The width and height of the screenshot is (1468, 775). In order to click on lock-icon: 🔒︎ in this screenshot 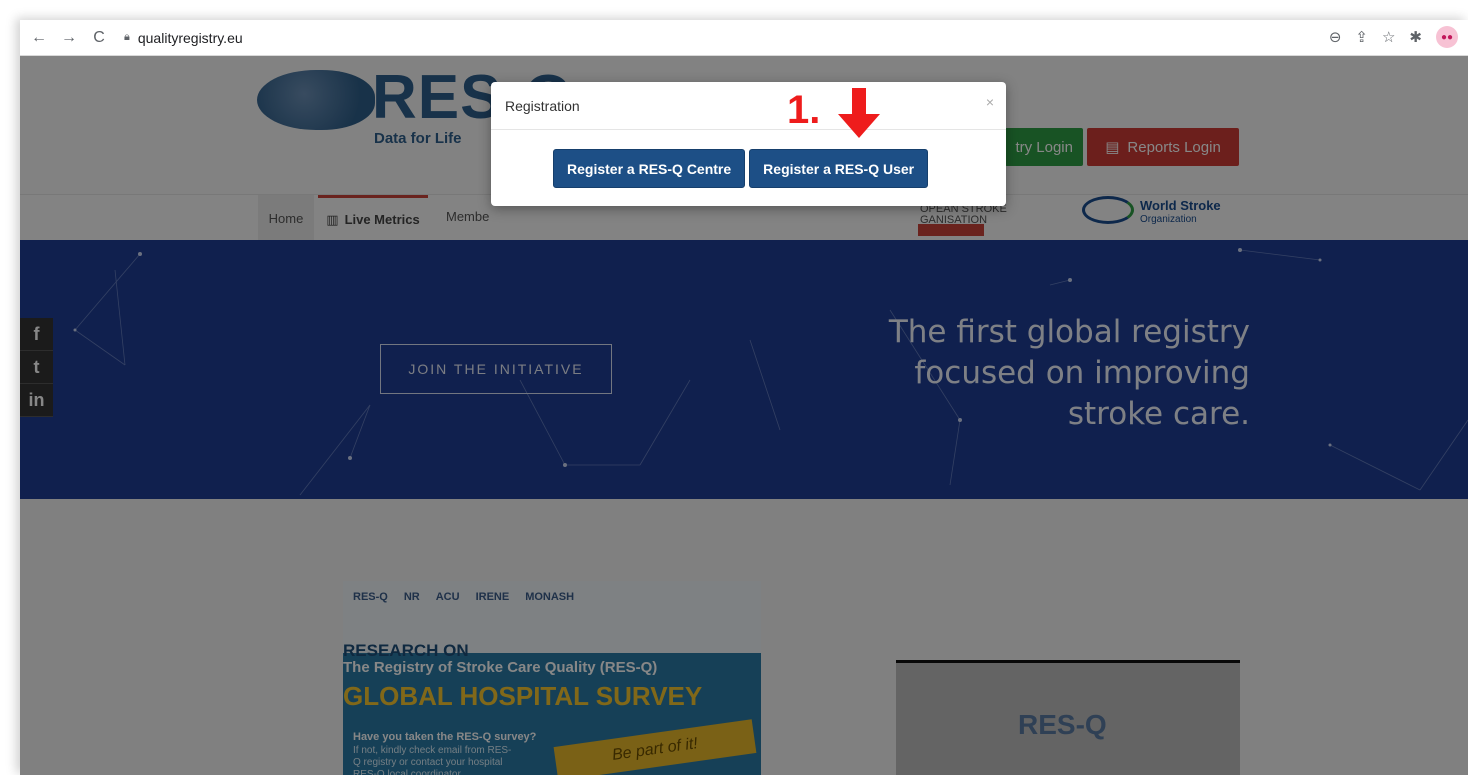, I will do `click(127, 37)`.